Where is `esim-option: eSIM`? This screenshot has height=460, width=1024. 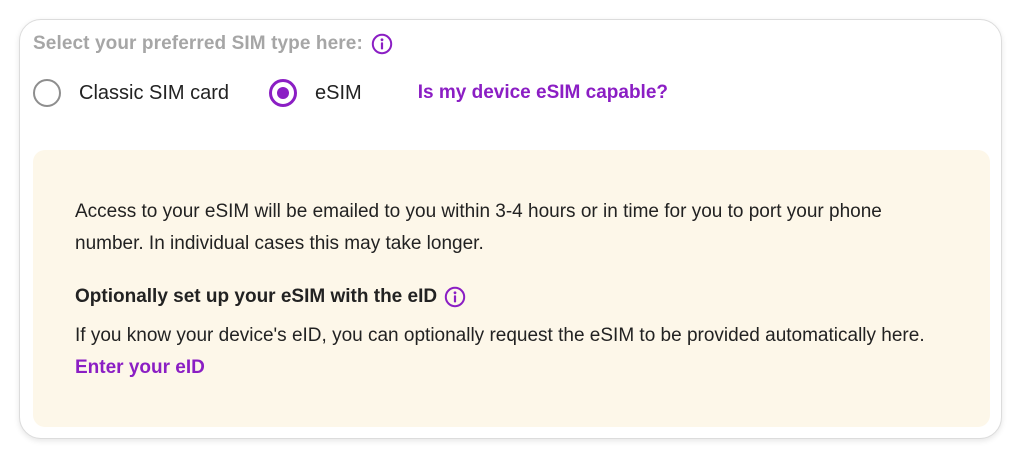
esim-option: eSIM is located at coordinates (315, 93).